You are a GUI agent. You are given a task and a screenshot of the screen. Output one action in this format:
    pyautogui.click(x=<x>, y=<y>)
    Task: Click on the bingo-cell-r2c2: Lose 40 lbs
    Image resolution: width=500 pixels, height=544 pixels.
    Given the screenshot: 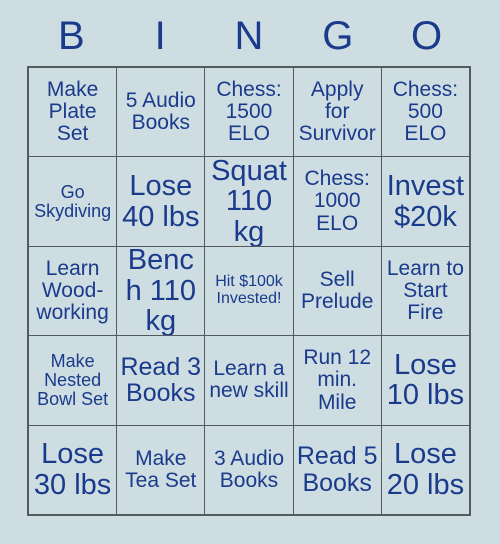 What is the action you would take?
    pyautogui.click(x=161, y=201)
    